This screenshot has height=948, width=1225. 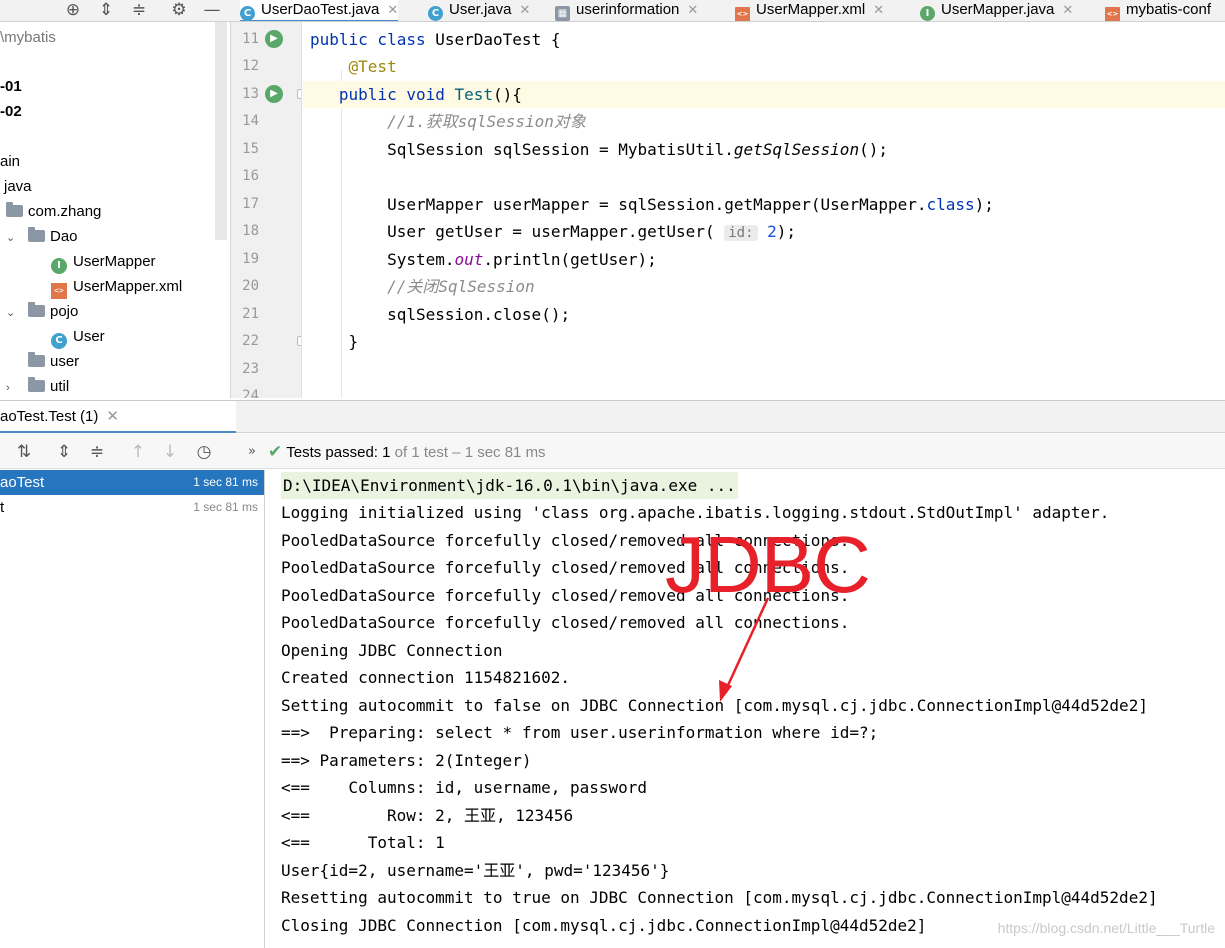 I want to click on watermark: https://blog.csdn.net/Little___Turtle, so click(x=1106, y=928).